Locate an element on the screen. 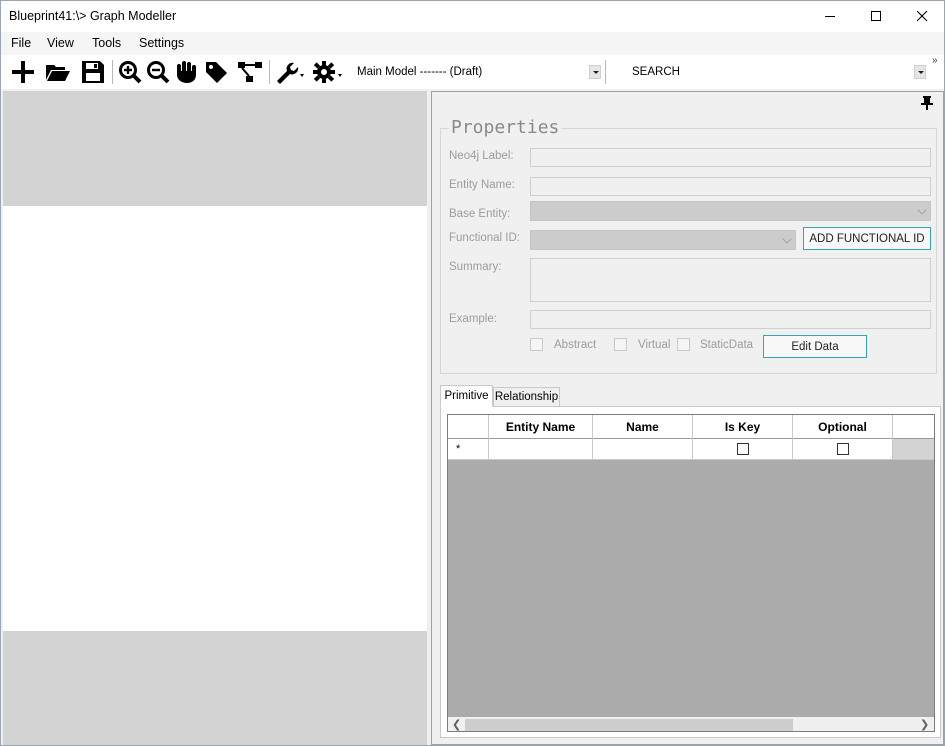  hierarchy-icon is located at coordinates (250, 72).